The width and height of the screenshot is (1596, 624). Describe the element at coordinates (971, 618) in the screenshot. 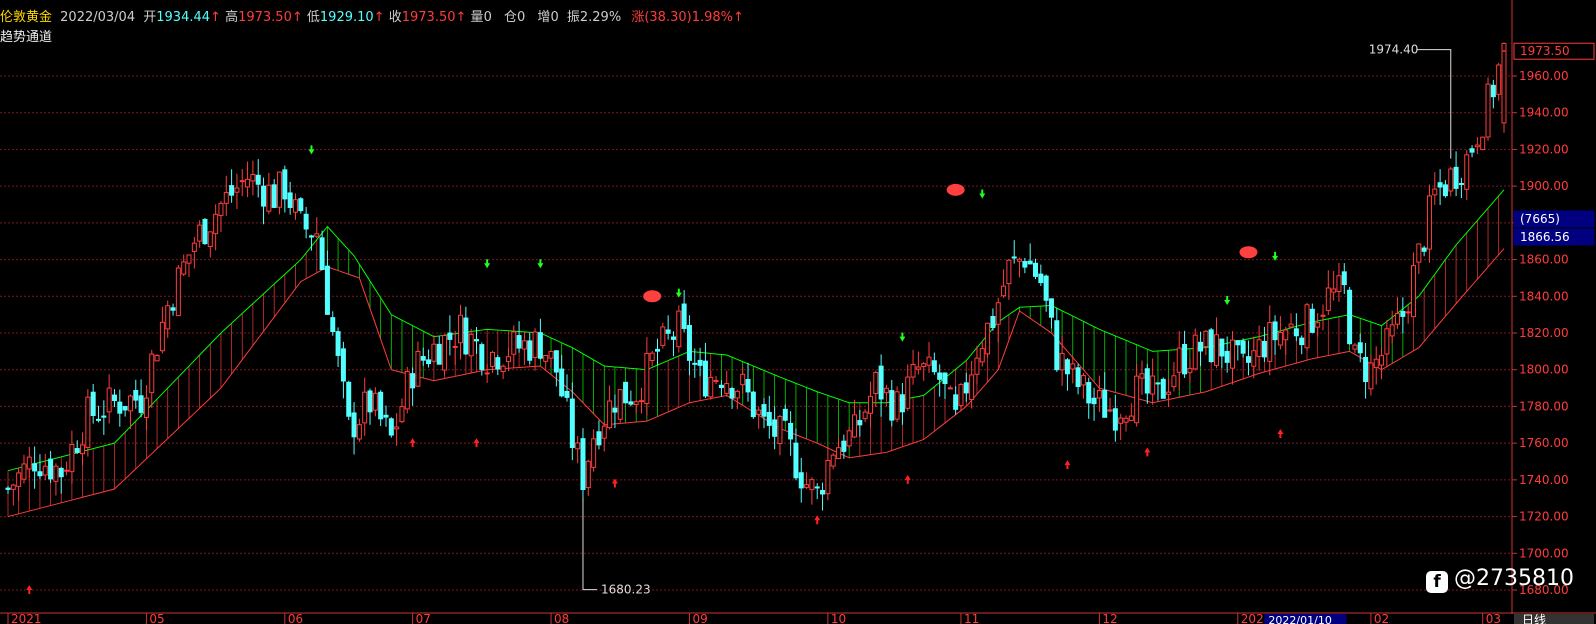

I see `x-tick-label: 11` at that location.